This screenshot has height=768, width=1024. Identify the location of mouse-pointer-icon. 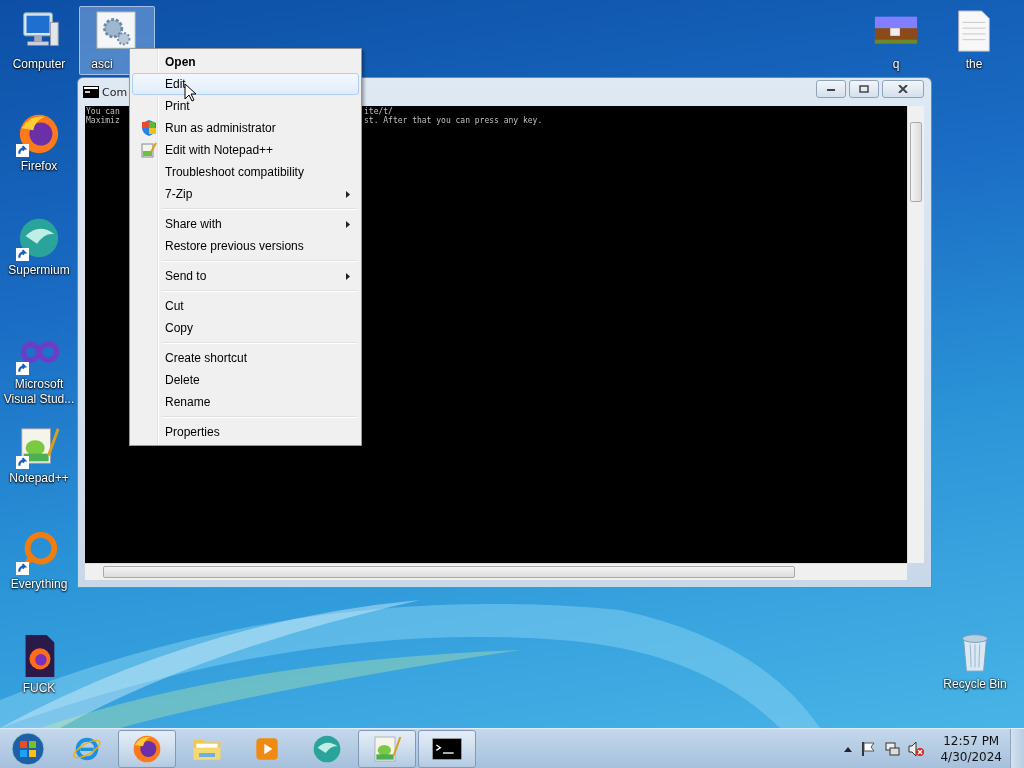
(190, 92).